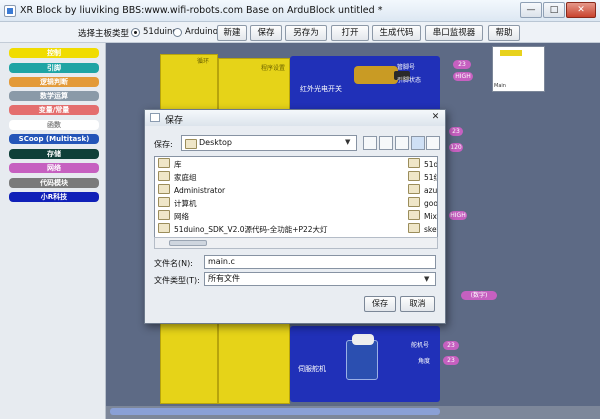 The image size is (600, 419). Describe the element at coordinates (177, 280) in the screenshot. I see `filetype-label: 文件类型(T):` at that location.